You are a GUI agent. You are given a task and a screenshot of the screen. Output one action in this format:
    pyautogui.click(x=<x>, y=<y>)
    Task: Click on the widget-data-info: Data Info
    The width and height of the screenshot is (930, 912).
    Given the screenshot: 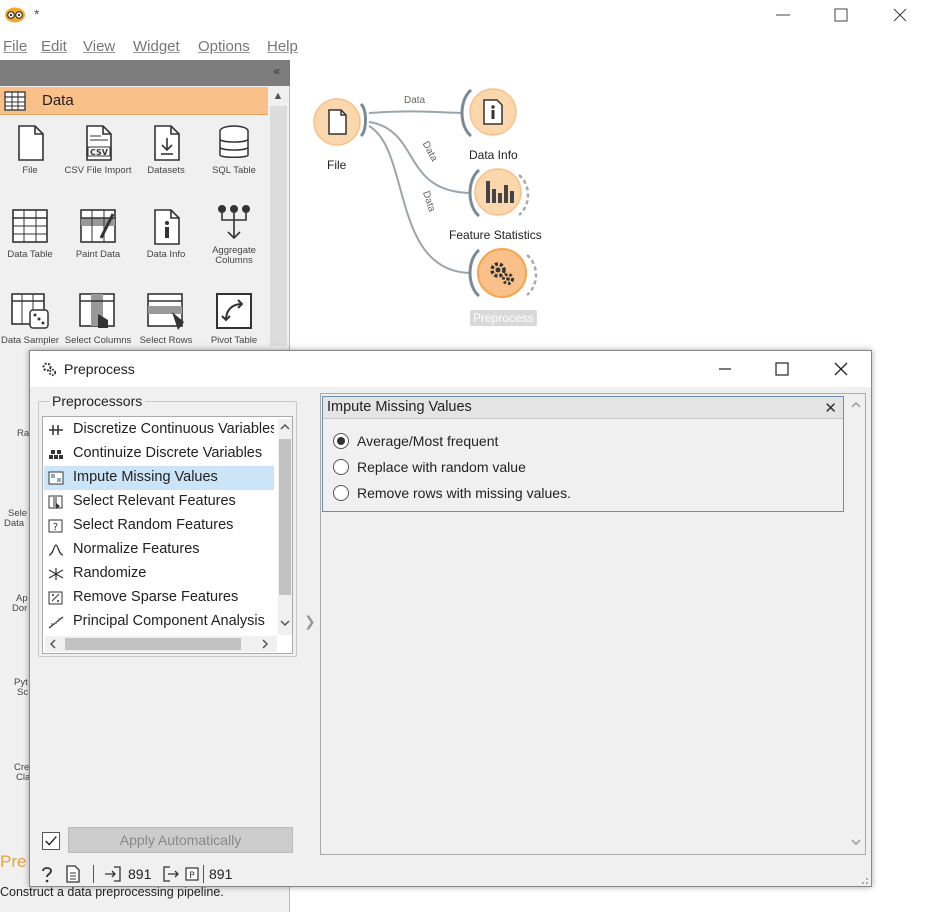 What is the action you would take?
    pyautogui.click(x=166, y=234)
    